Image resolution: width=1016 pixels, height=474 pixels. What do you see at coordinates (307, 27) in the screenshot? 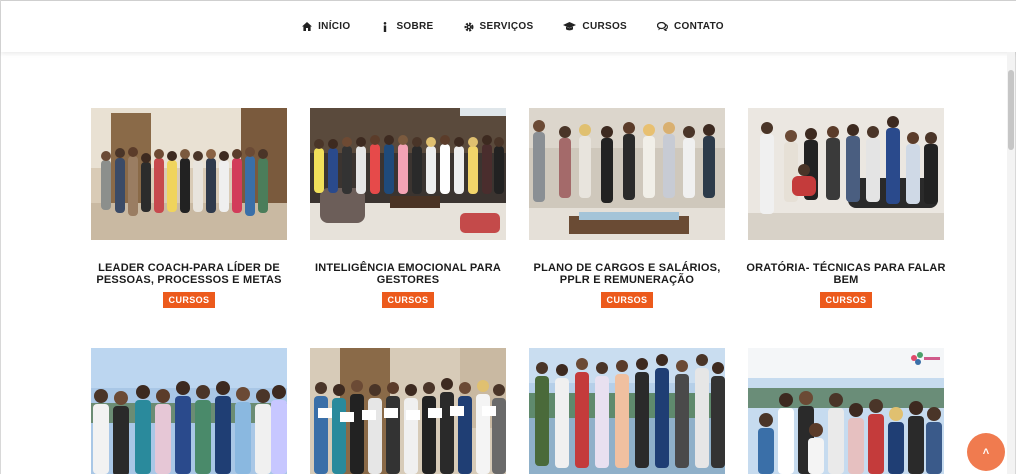
I see `home-icon` at bounding box center [307, 27].